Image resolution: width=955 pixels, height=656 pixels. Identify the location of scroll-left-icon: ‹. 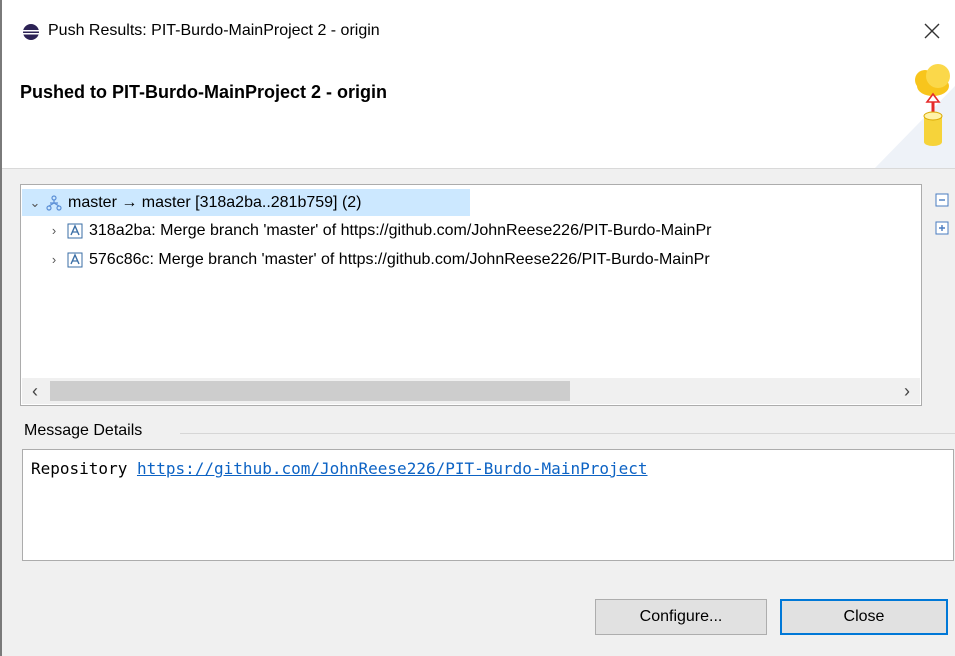
(35, 391).